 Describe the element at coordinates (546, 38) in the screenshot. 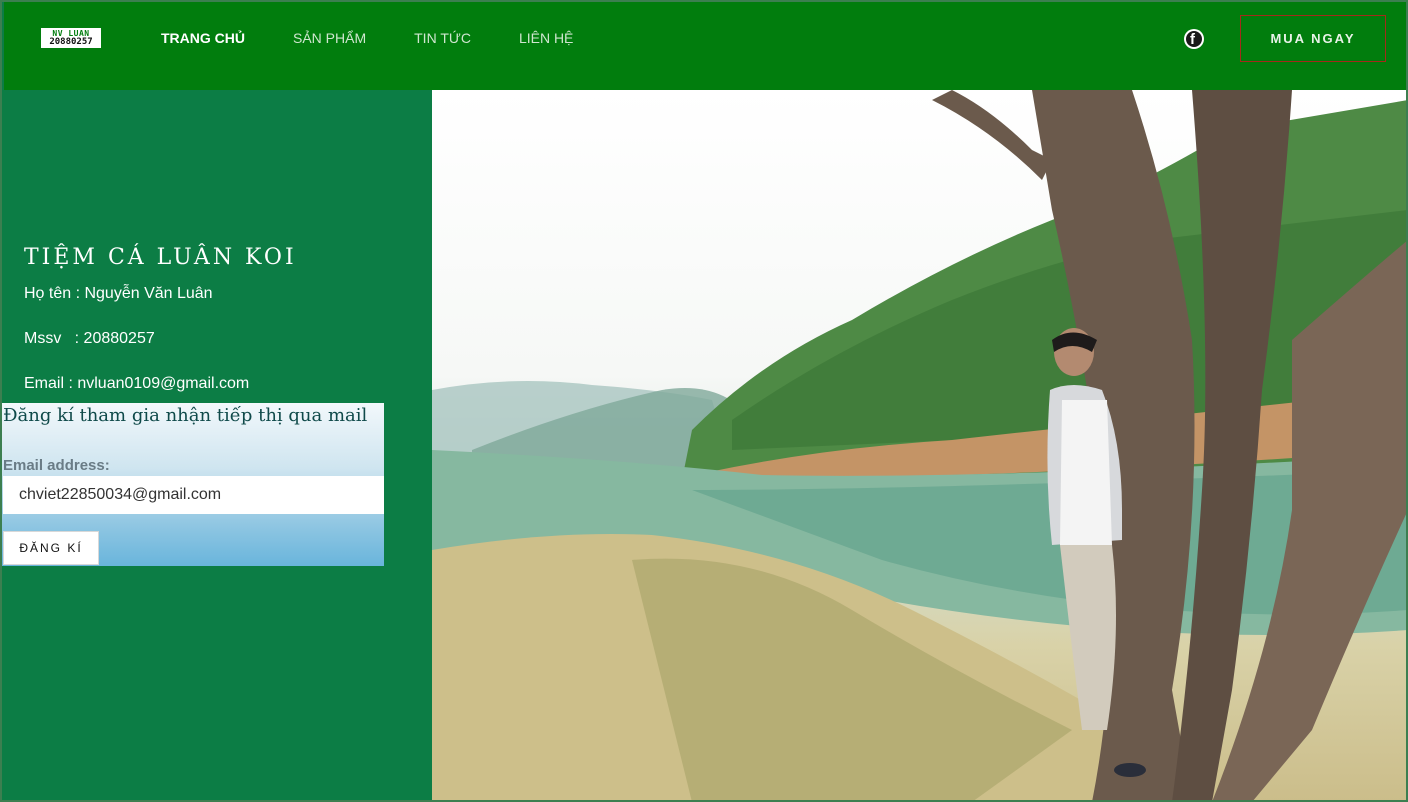

I see `nav-item-contact: LIÊN HỆ` at that location.